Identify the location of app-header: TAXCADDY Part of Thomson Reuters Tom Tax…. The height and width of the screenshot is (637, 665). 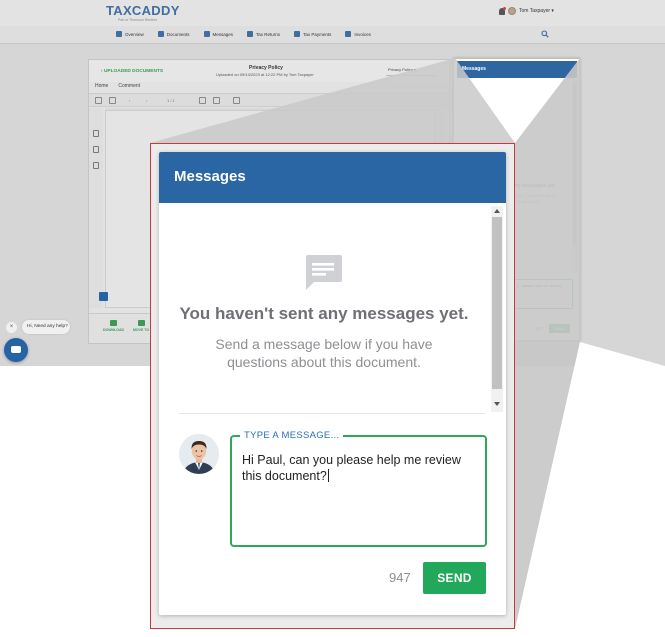
(332, 13).